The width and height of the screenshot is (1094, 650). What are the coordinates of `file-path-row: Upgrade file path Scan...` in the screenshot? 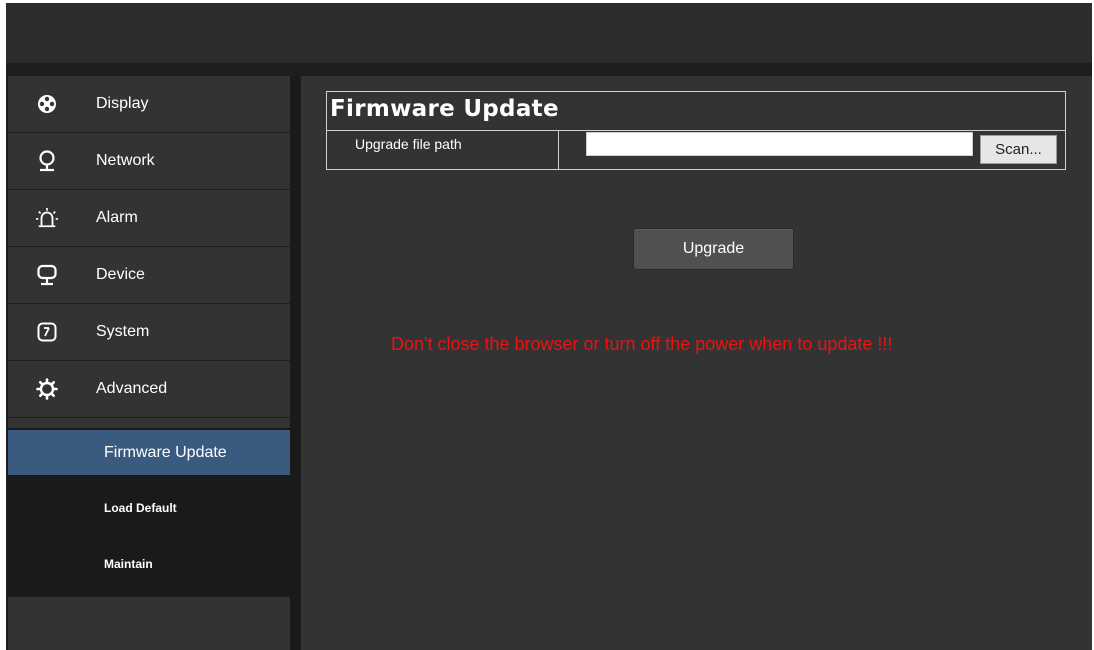 It's located at (696, 150).